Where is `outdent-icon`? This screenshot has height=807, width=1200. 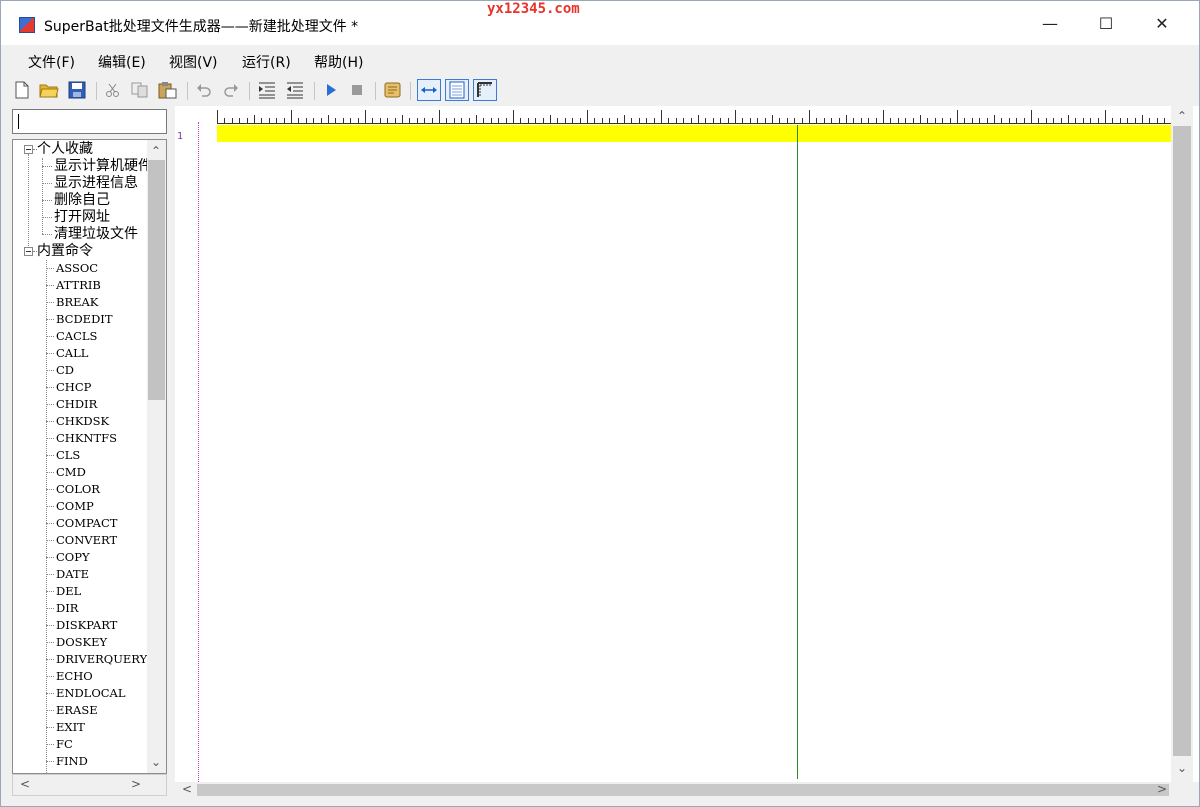 outdent-icon is located at coordinates (295, 90).